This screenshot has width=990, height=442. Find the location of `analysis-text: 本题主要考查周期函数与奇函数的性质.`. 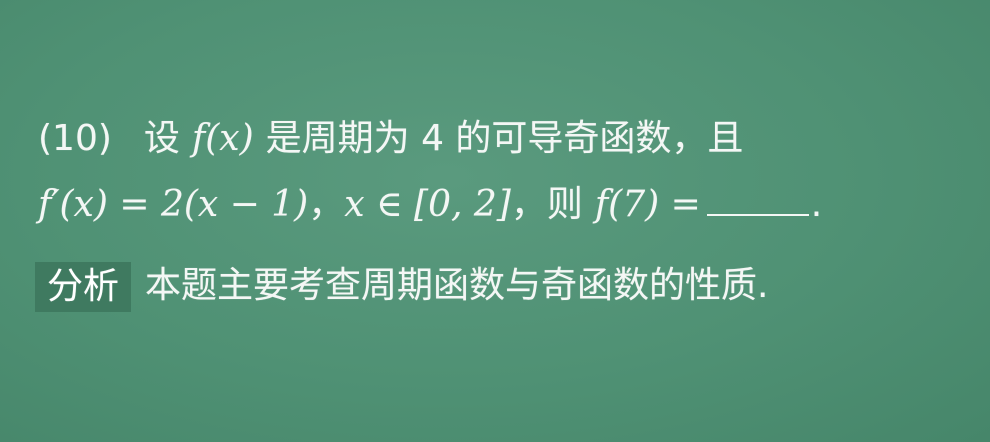

analysis-text: 本题主要考查周期函数与奇函数的性质. is located at coordinates (457, 285).